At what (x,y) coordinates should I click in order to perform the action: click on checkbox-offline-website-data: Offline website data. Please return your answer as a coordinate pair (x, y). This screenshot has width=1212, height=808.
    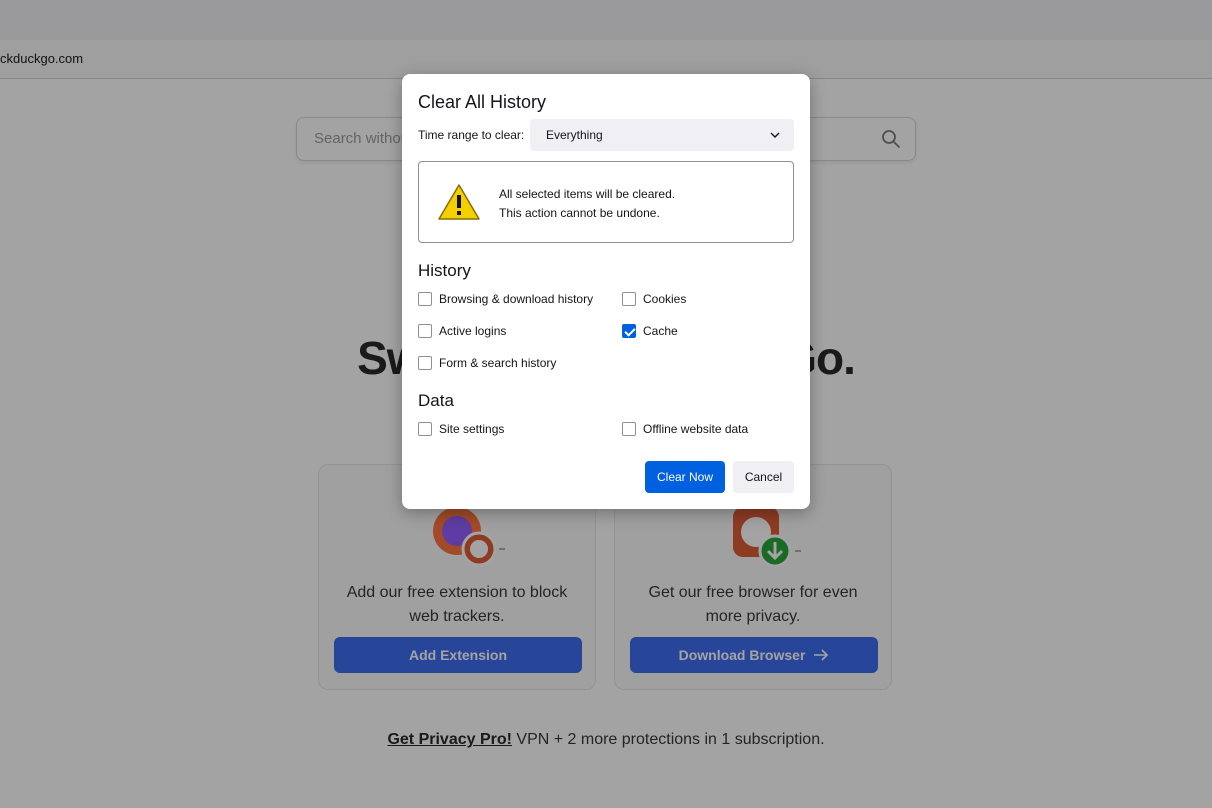
    Looking at the image, I should click on (685, 429).